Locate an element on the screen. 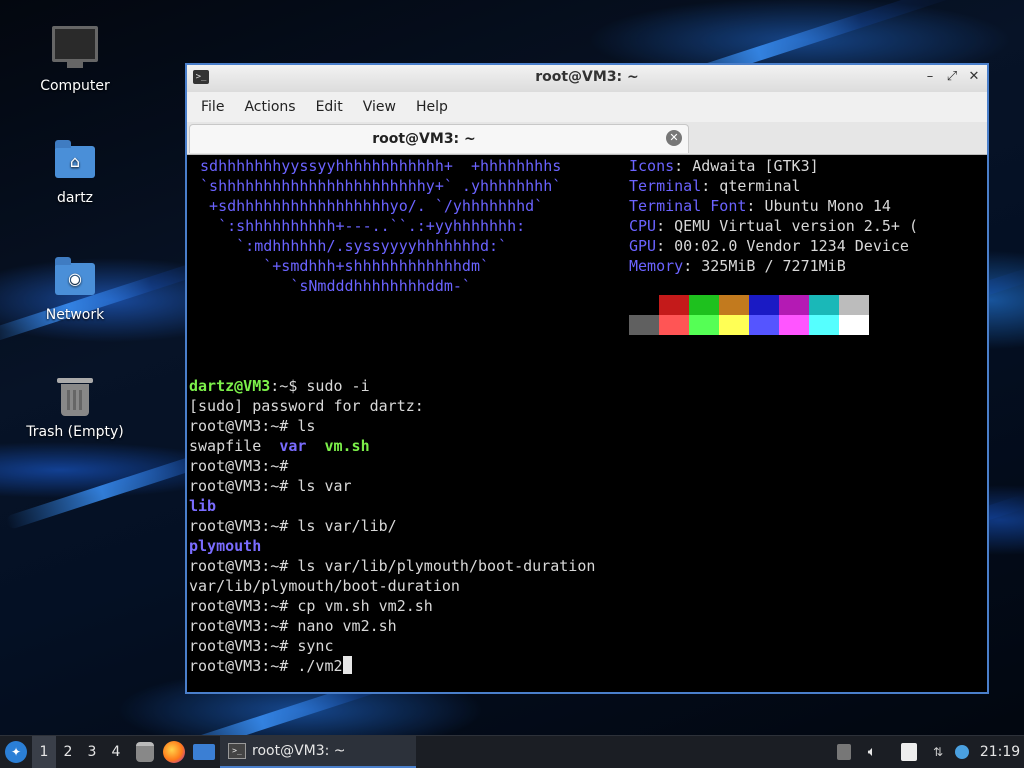 The height and width of the screenshot is (768, 1024). tray-clipboard is located at coordinates (909, 752).